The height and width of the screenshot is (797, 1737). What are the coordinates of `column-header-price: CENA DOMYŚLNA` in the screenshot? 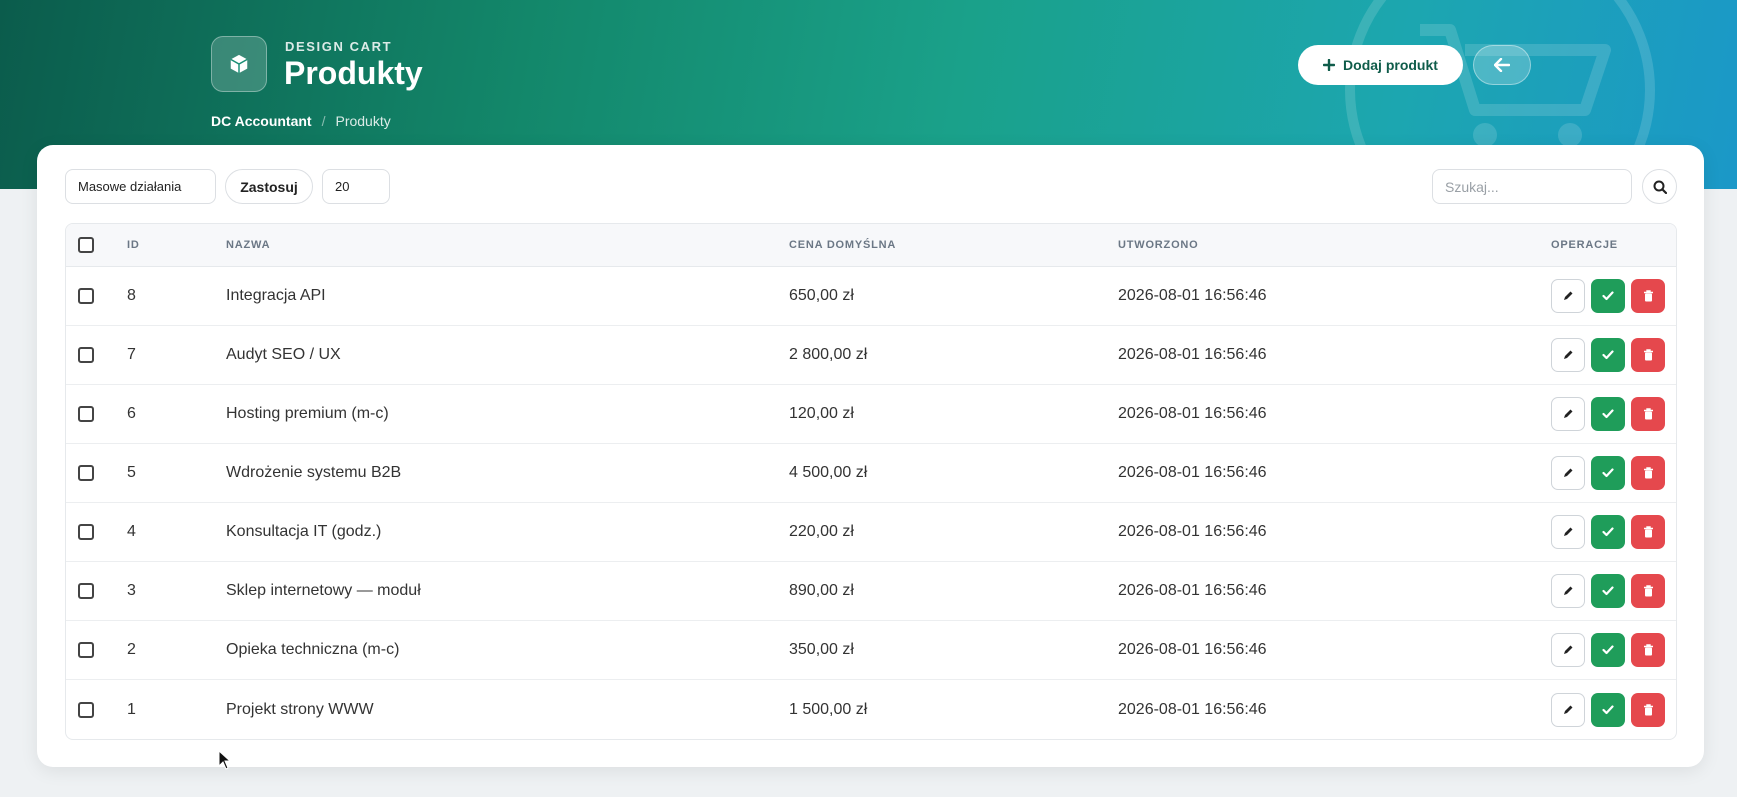 It's located at (953, 245).